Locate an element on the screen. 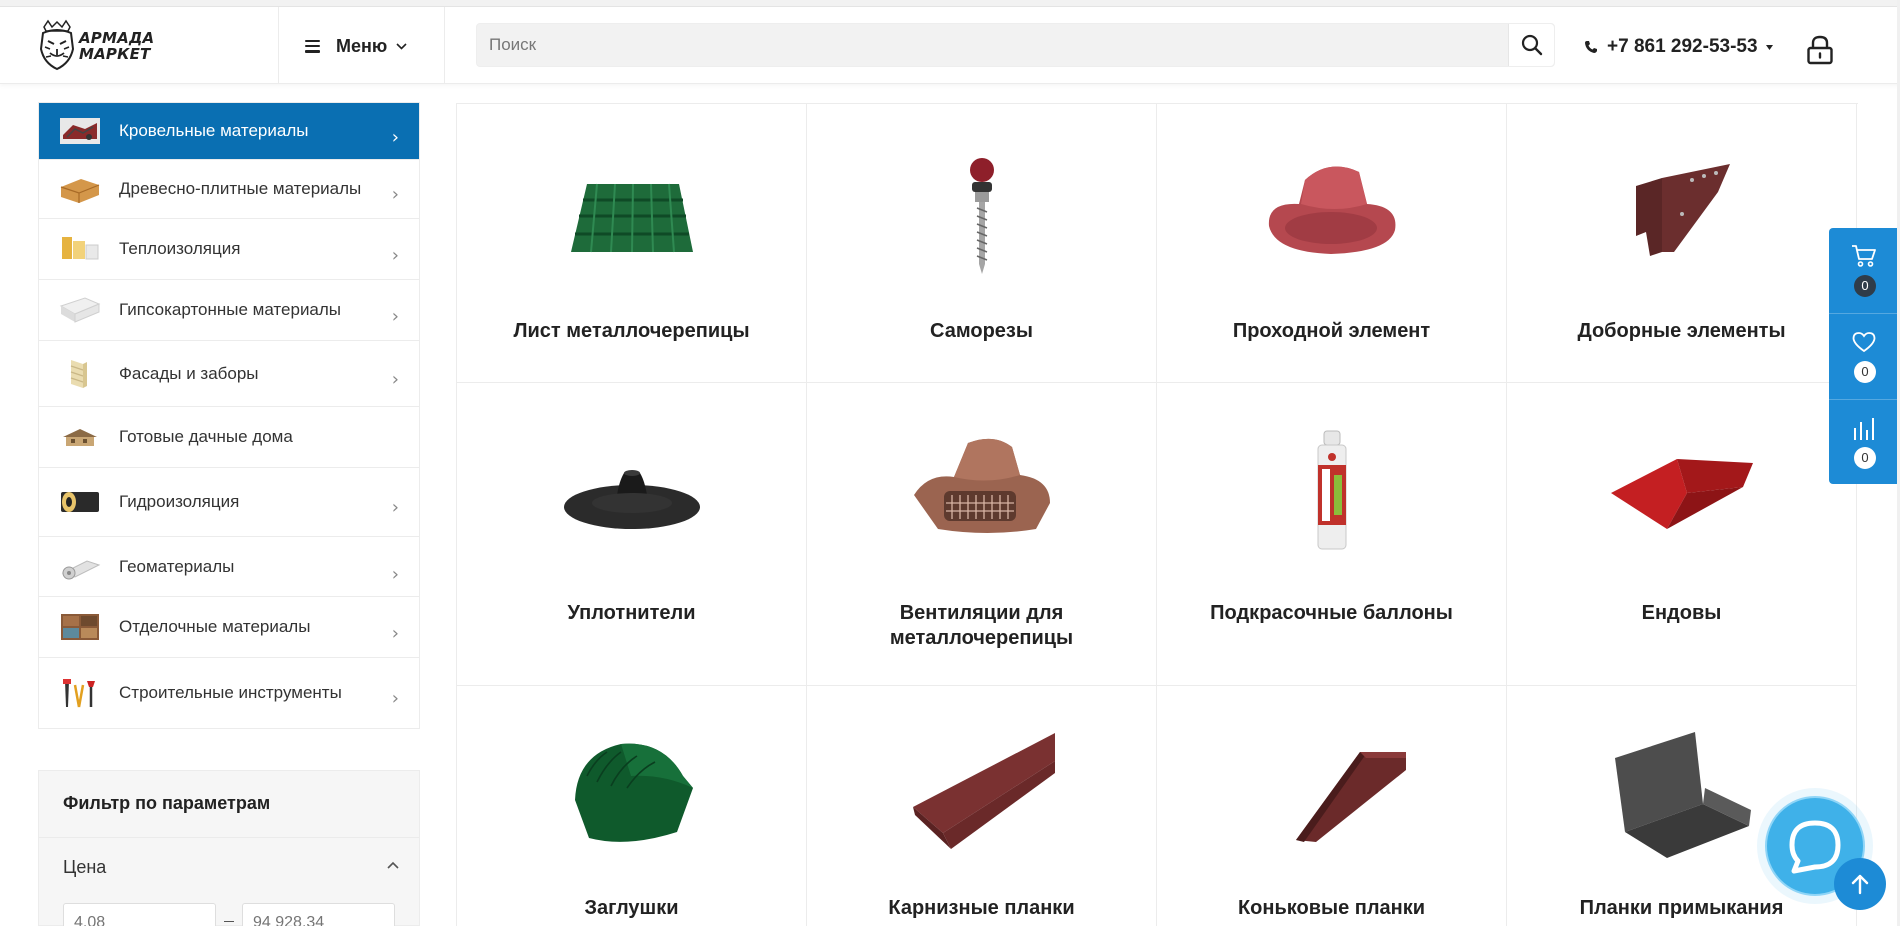 The image size is (1900, 926). price-max-input is located at coordinates (318, 914).